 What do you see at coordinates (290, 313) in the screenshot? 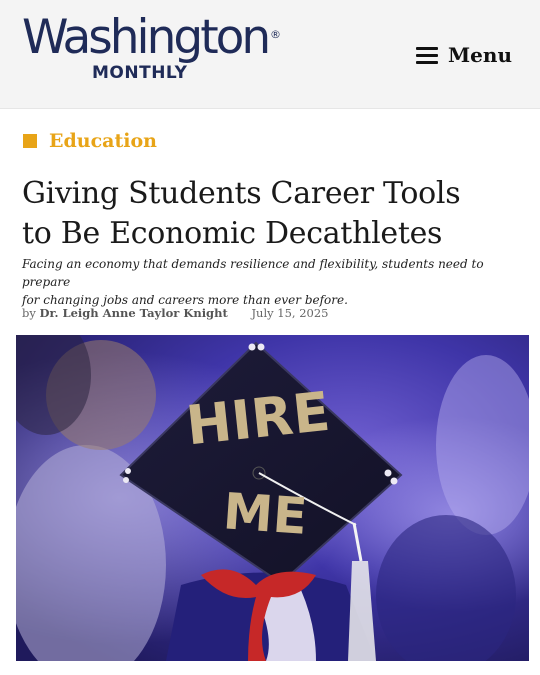
I see `publish-date: July 15, 2025` at bounding box center [290, 313].